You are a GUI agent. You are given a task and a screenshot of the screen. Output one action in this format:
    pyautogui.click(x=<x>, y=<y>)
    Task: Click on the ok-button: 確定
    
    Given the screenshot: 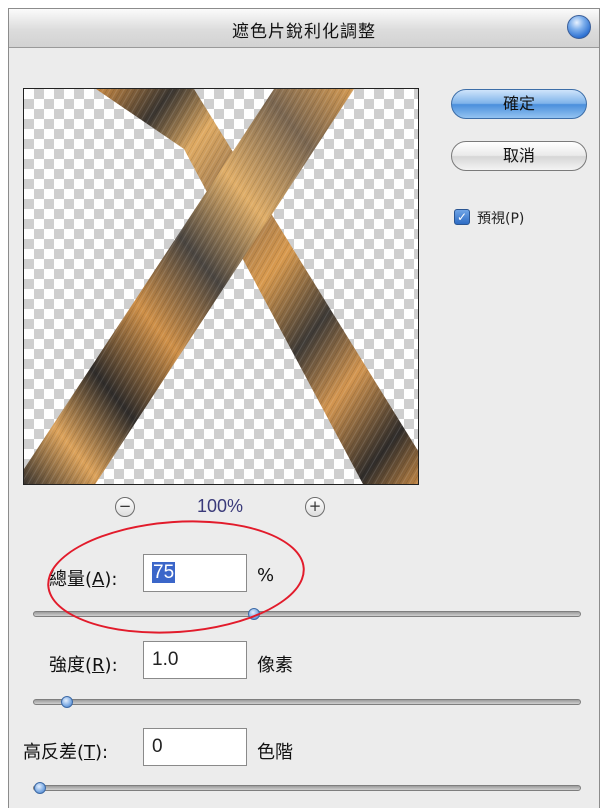 What is the action you would take?
    pyautogui.click(x=519, y=104)
    